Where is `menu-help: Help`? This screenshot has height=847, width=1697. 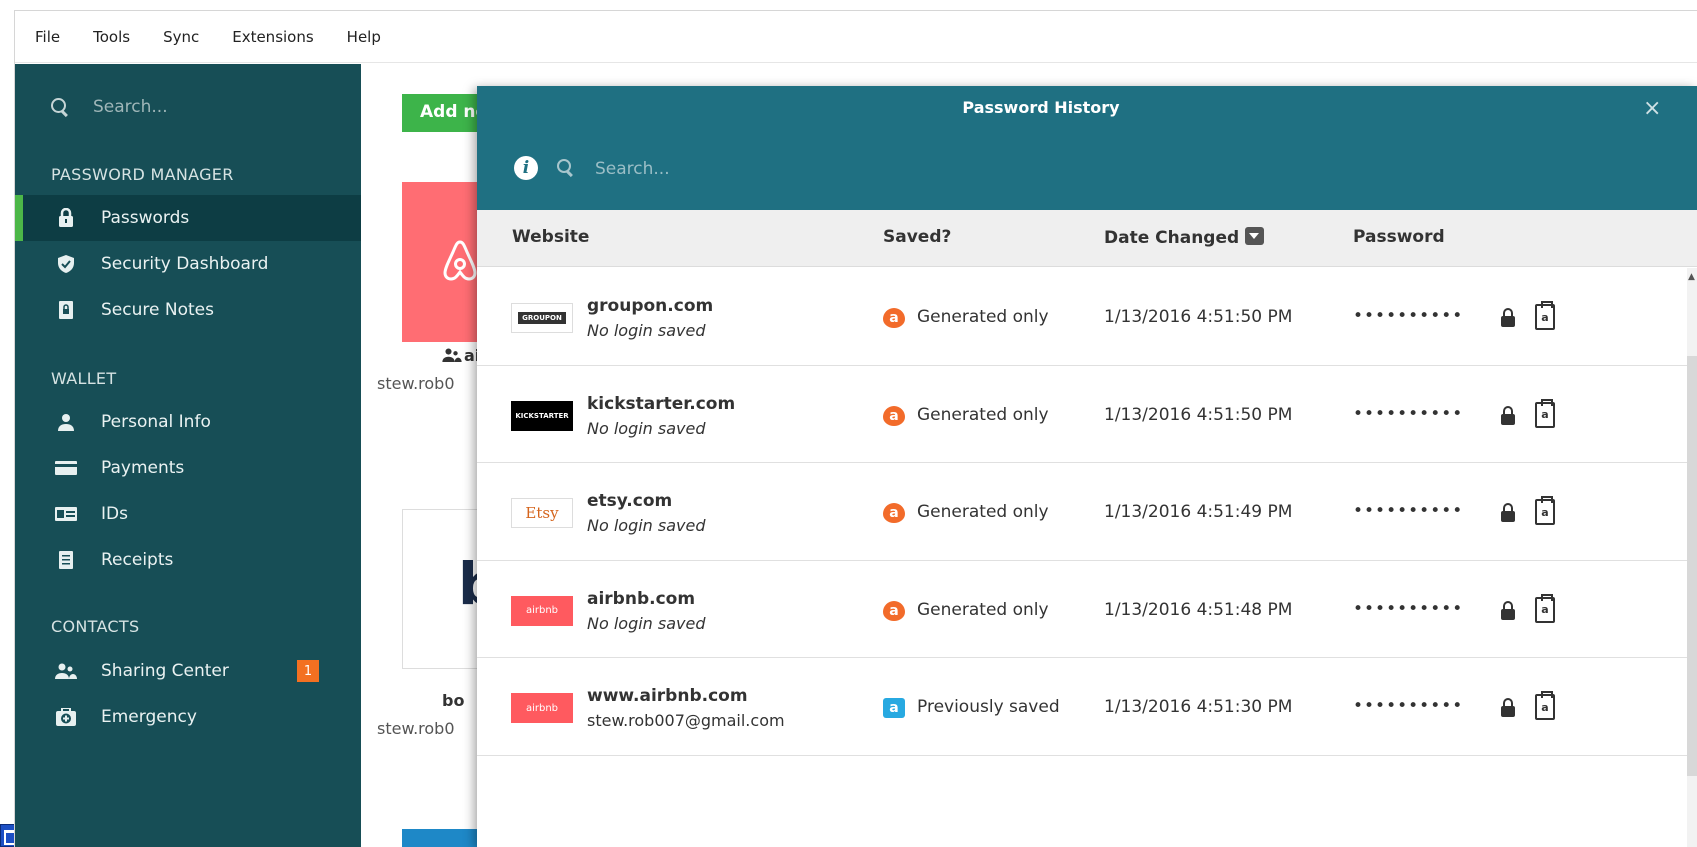 menu-help: Help is located at coordinates (364, 37).